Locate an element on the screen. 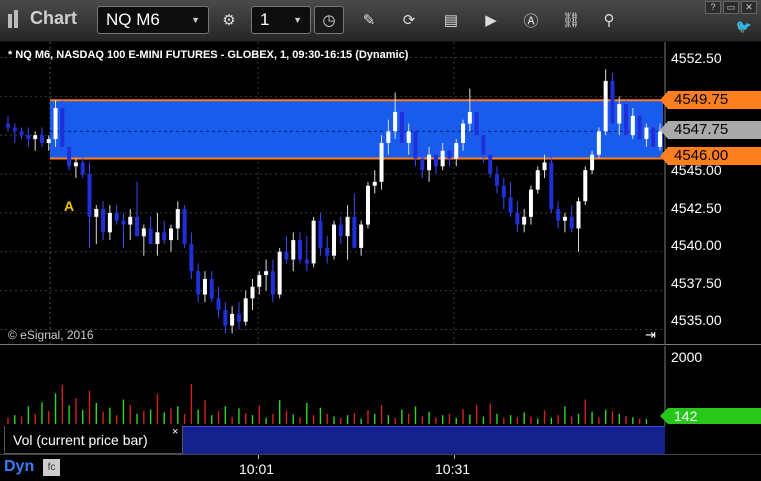 This screenshot has height=481, width=761. upper-line-price-flag: 4549.75 is located at coordinates (710, 100).